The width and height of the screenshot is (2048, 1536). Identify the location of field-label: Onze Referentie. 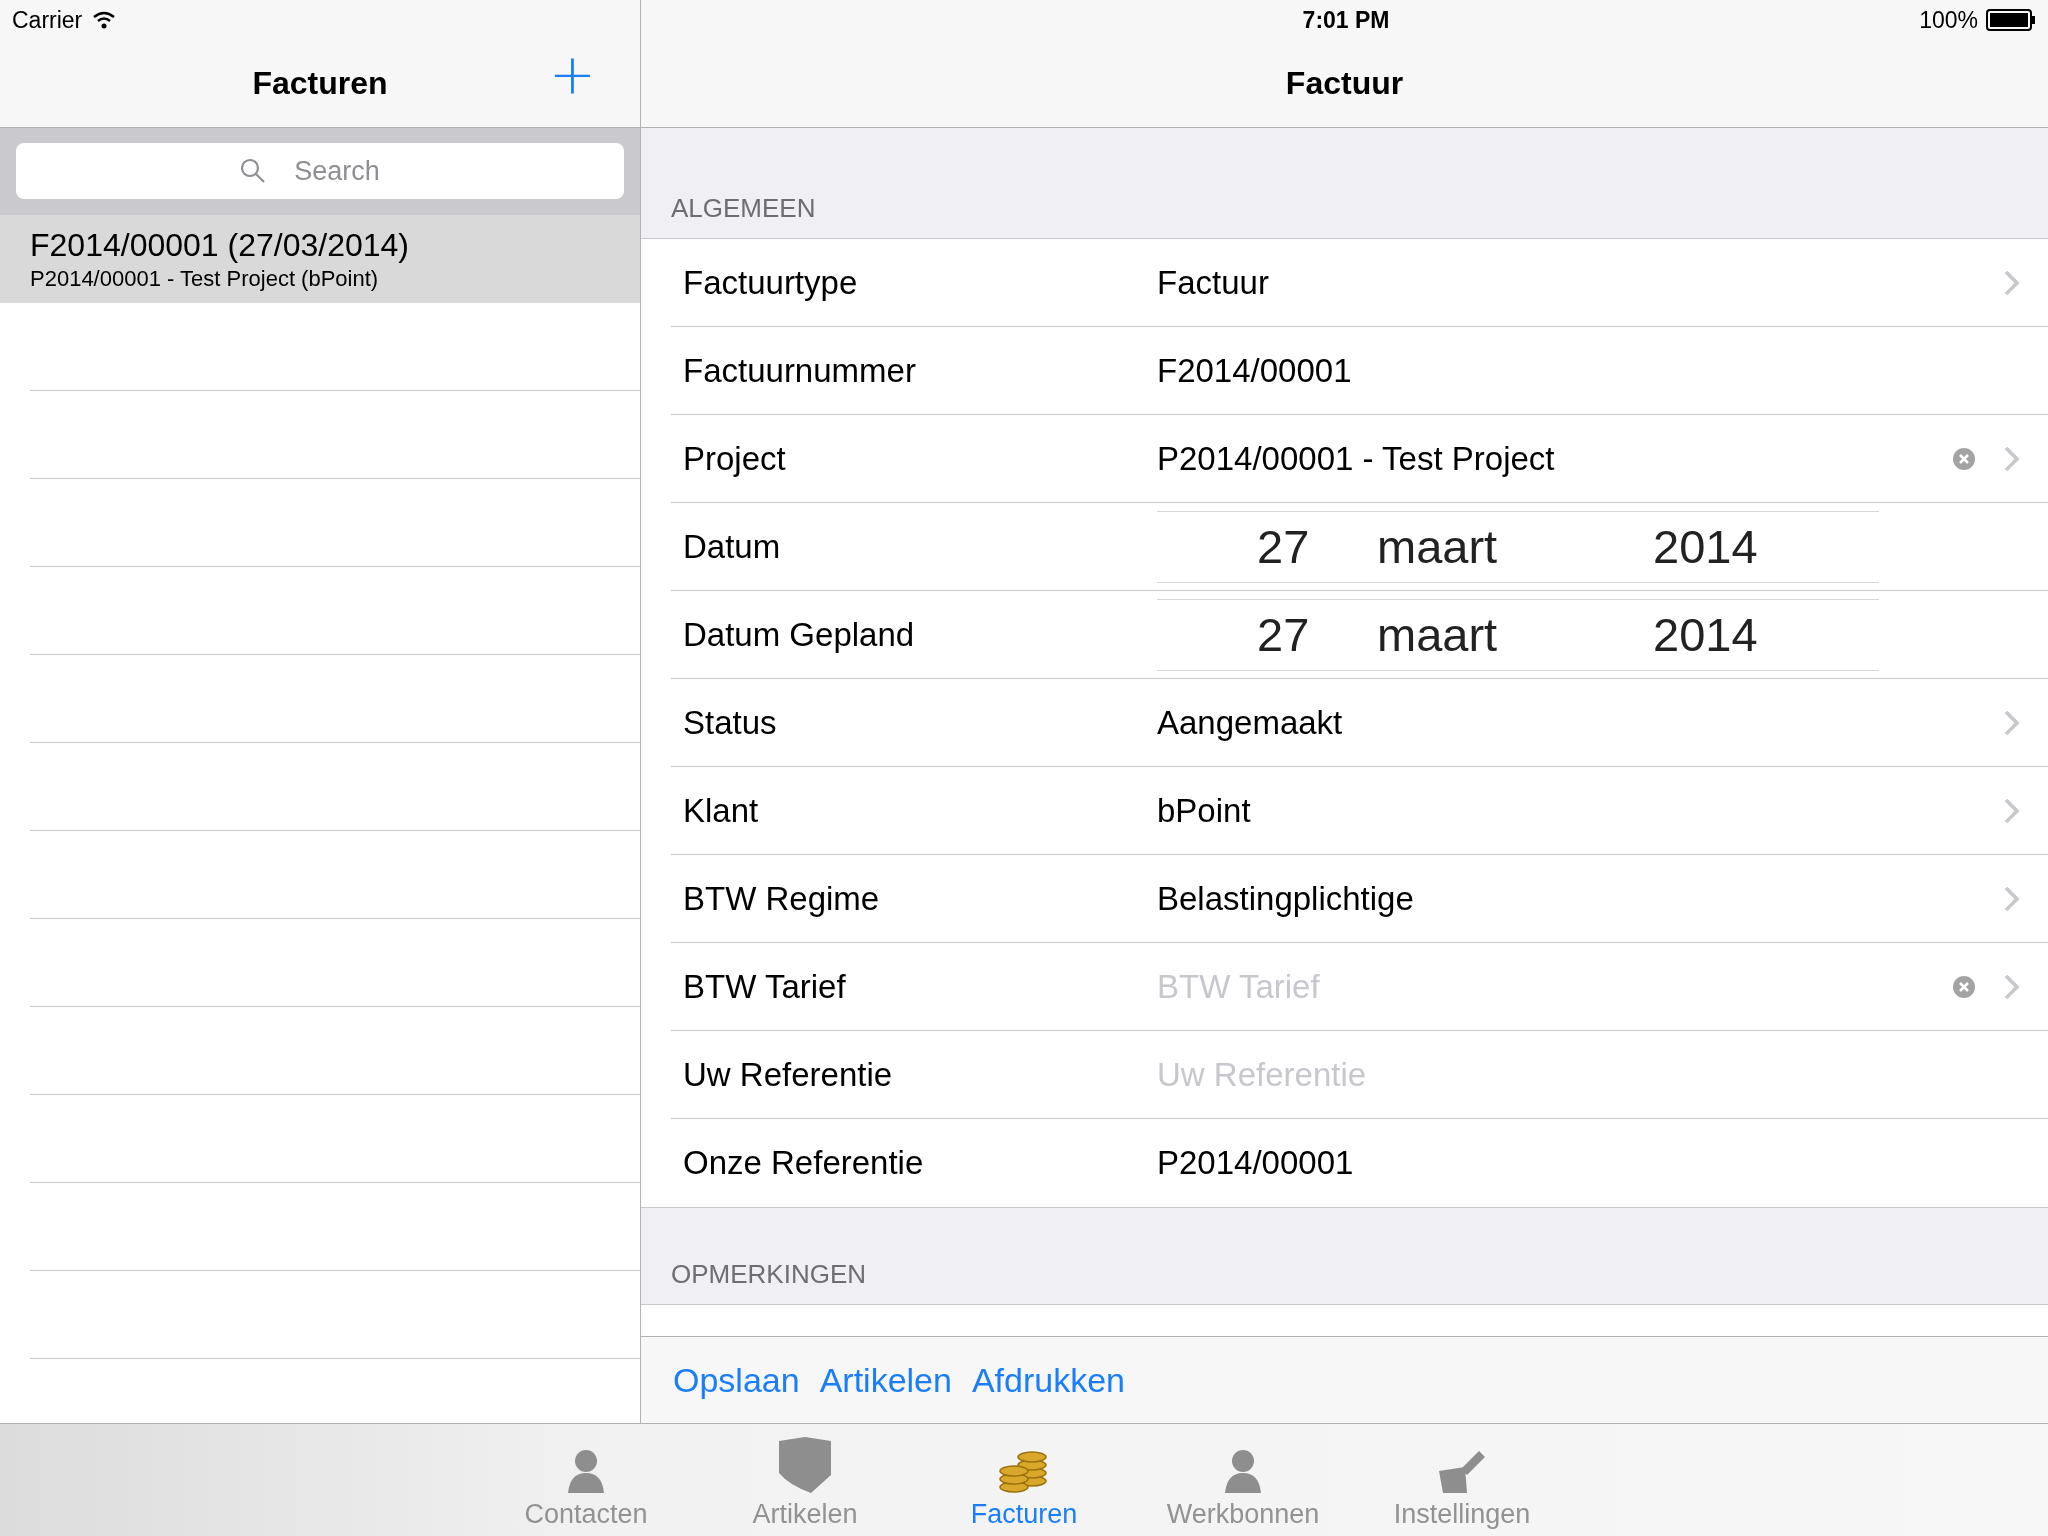
(803, 1163).